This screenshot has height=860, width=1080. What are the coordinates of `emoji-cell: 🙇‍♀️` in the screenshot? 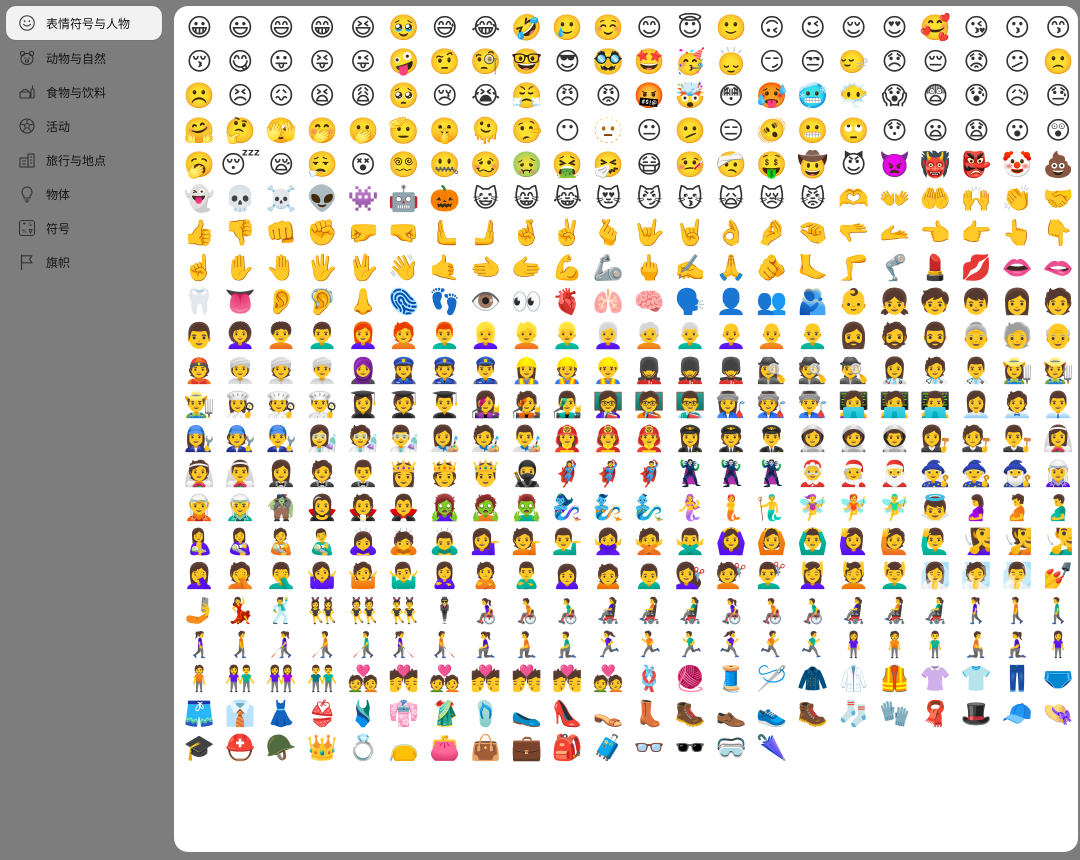 It's located at (363, 541).